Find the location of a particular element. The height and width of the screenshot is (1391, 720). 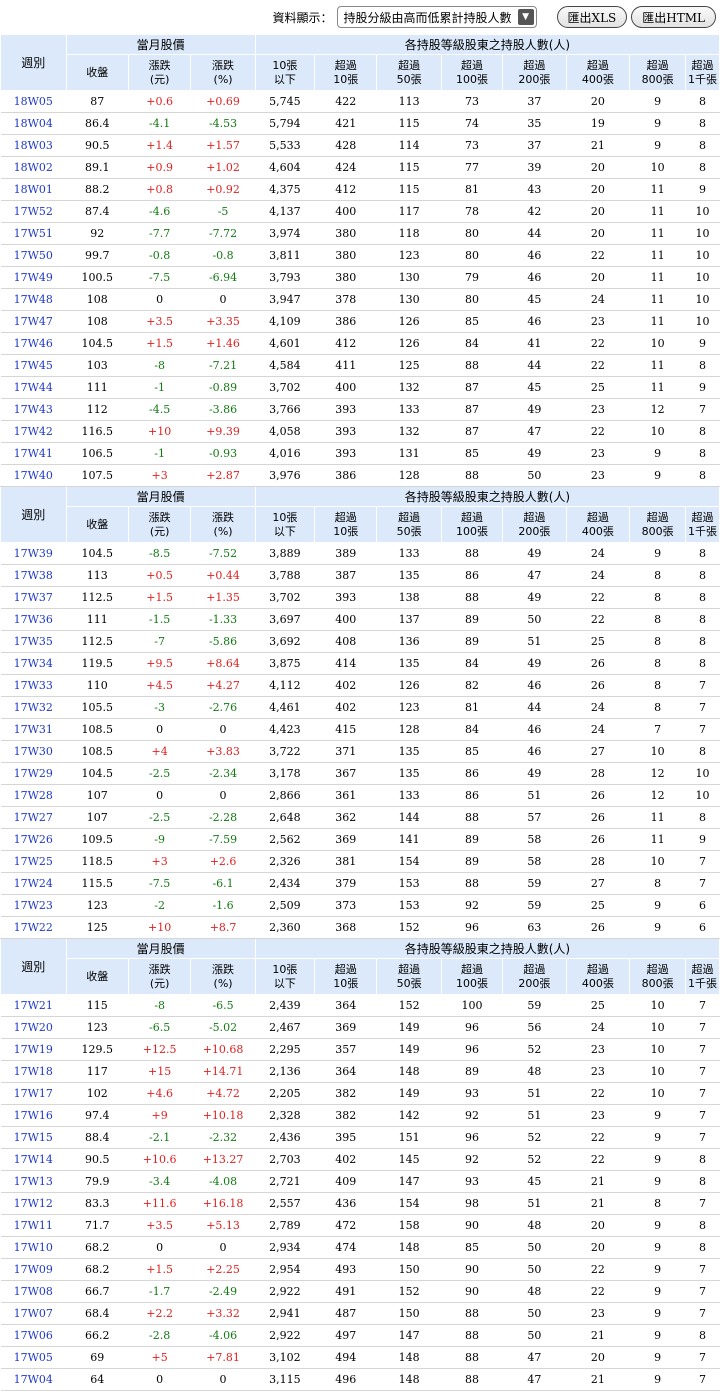

week-link: 17W42 is located at coordinates (33, 431).